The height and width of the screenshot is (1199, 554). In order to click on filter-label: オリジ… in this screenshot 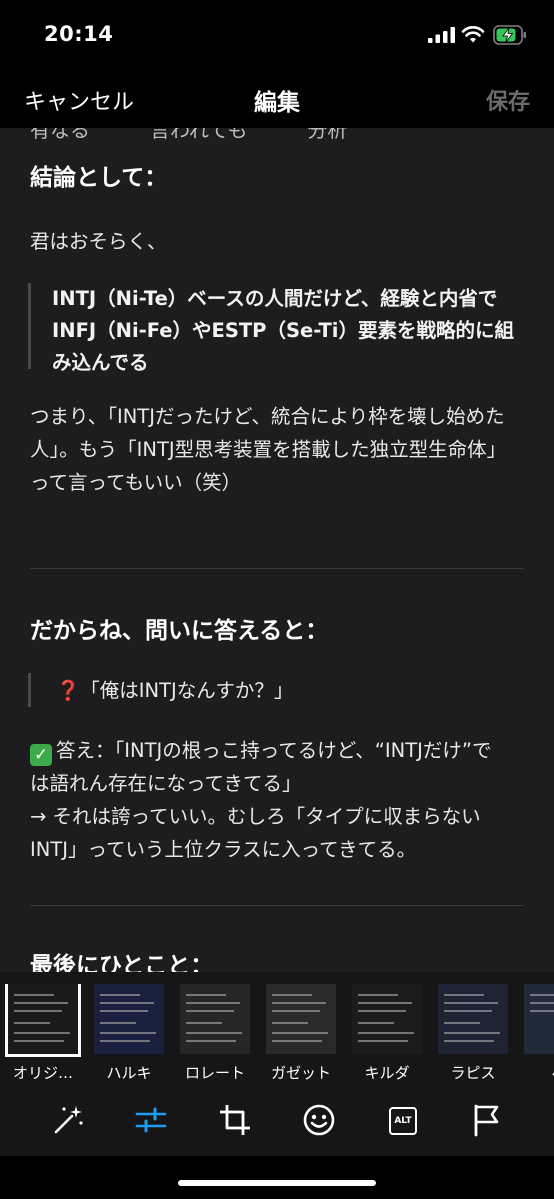, I will do `click(42, 1073)`.